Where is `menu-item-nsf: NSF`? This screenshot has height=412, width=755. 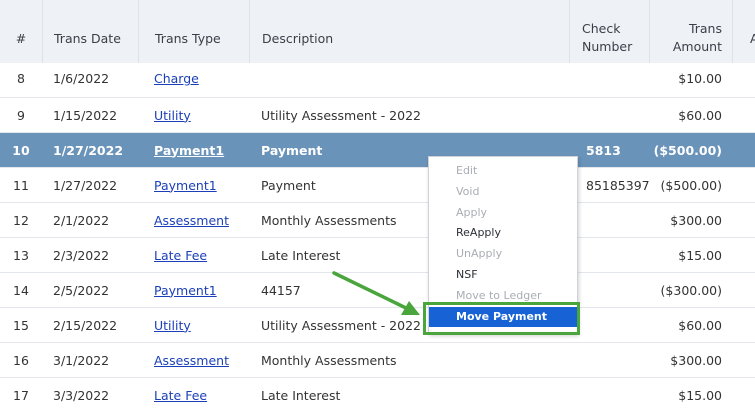
menu-item-nsf: NSF is located at coordinates (503, 275).